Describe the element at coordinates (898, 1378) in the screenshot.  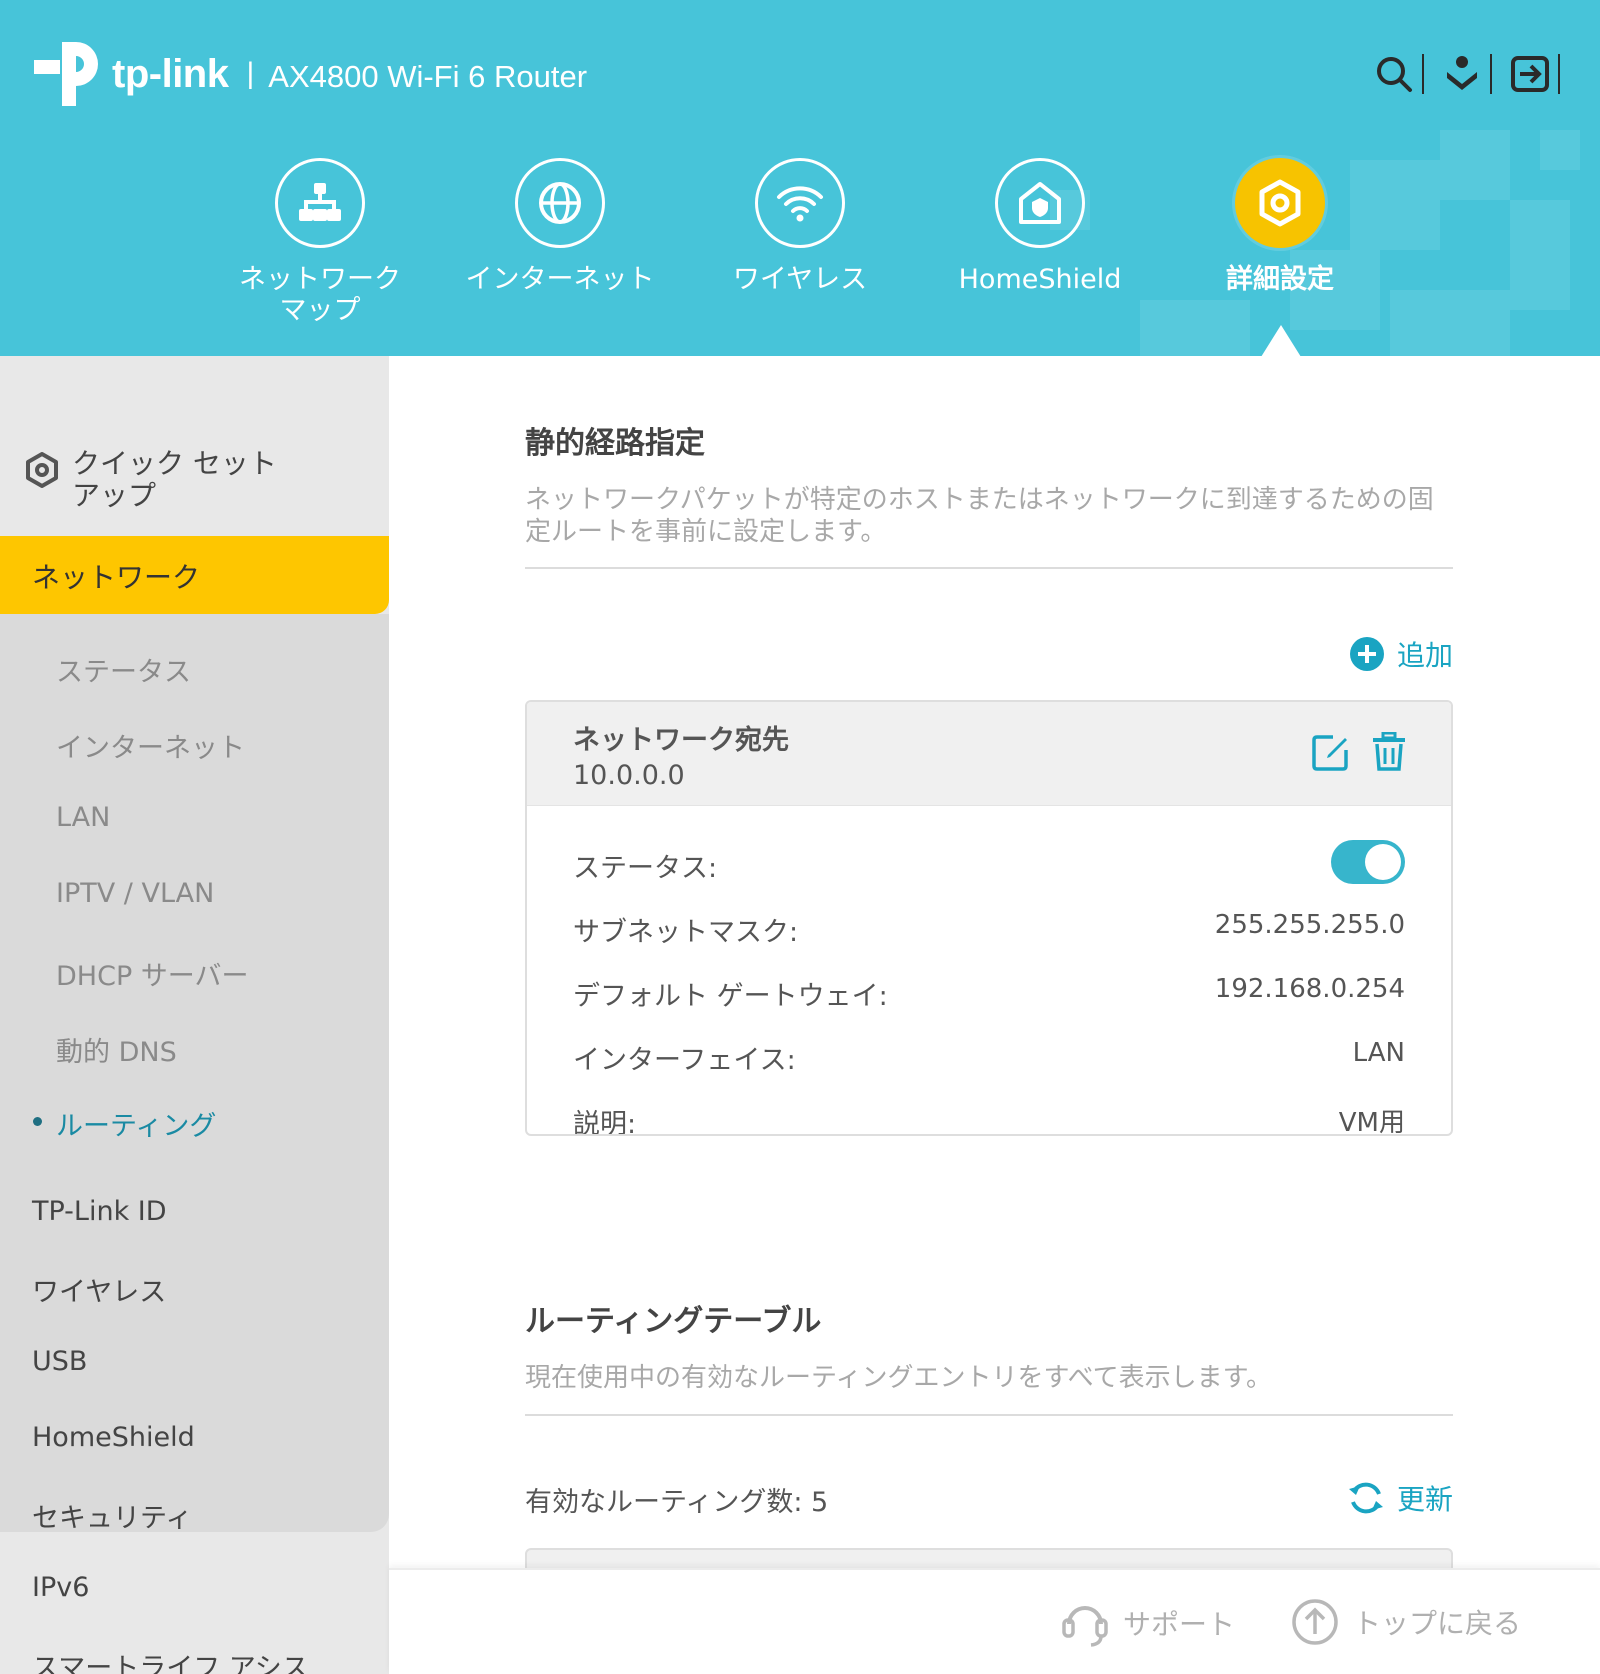
I see `routing-table-description: 現在使用中の有効なルーティングエントリをすべて表示します。` at that location.